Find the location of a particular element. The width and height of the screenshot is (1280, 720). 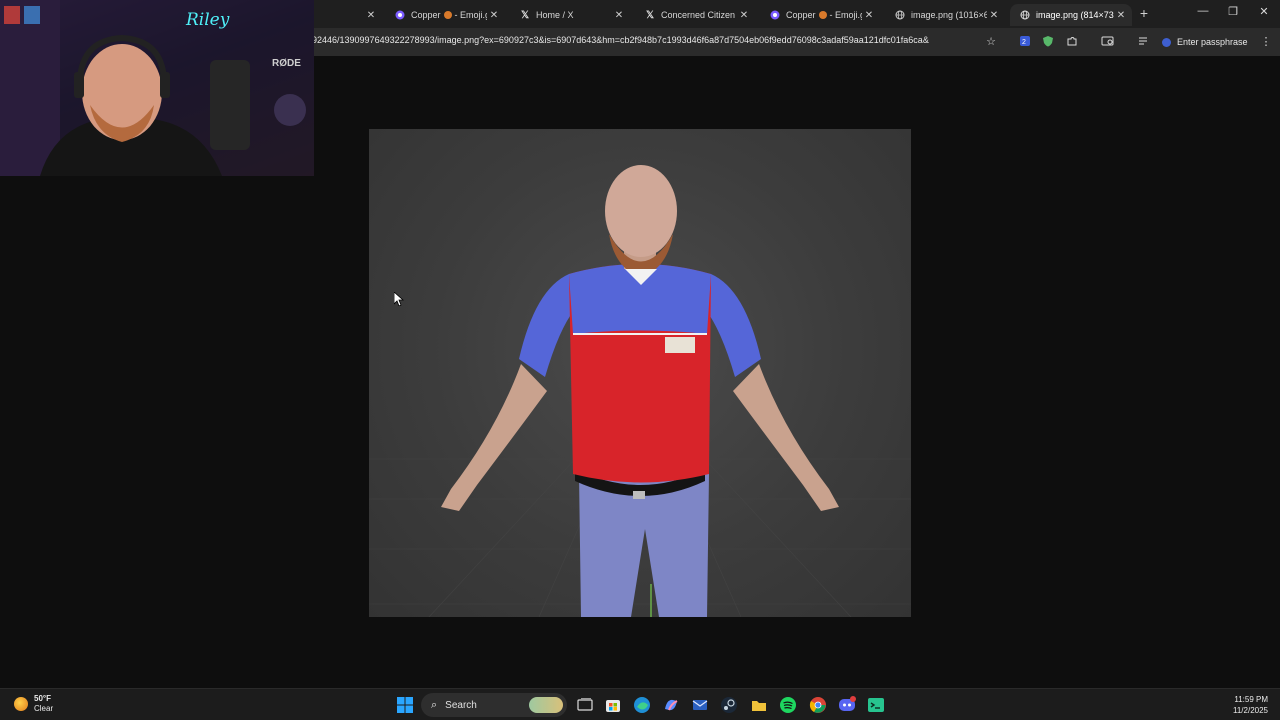

tab-image-1016: image.png (1016×62 ✕ is located at coordinates (945, 15).